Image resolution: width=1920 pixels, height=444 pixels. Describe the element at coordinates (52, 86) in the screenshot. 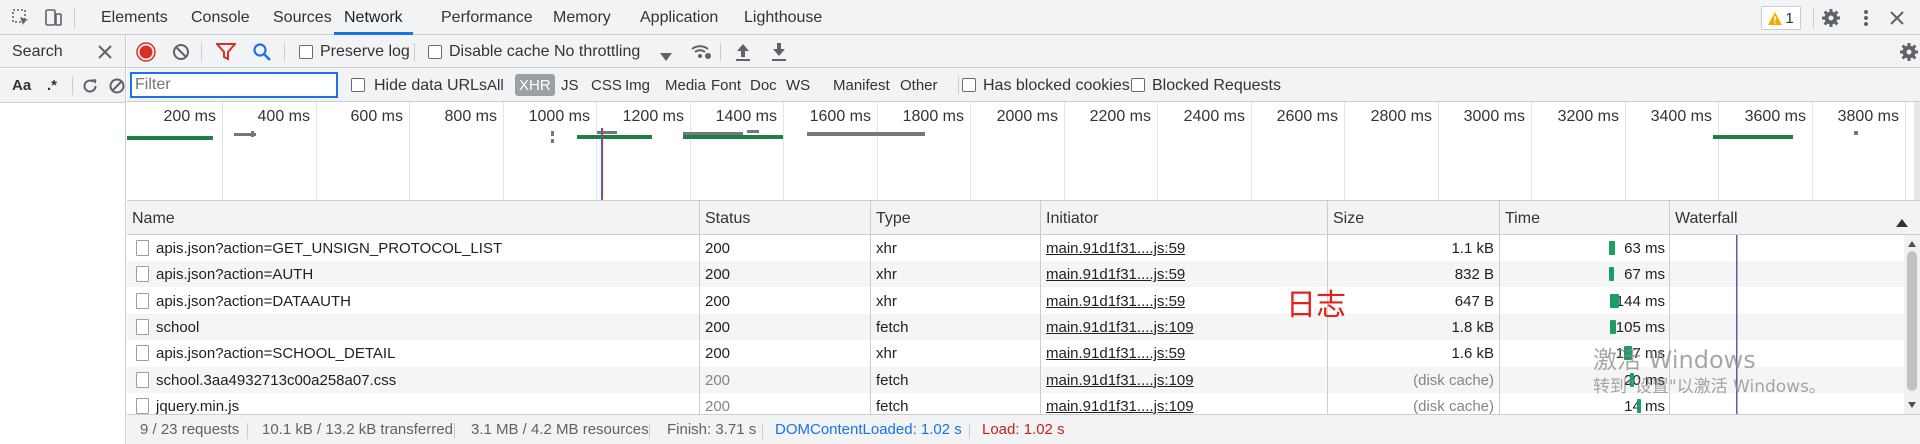

I see `regex-button: .*` at that location.